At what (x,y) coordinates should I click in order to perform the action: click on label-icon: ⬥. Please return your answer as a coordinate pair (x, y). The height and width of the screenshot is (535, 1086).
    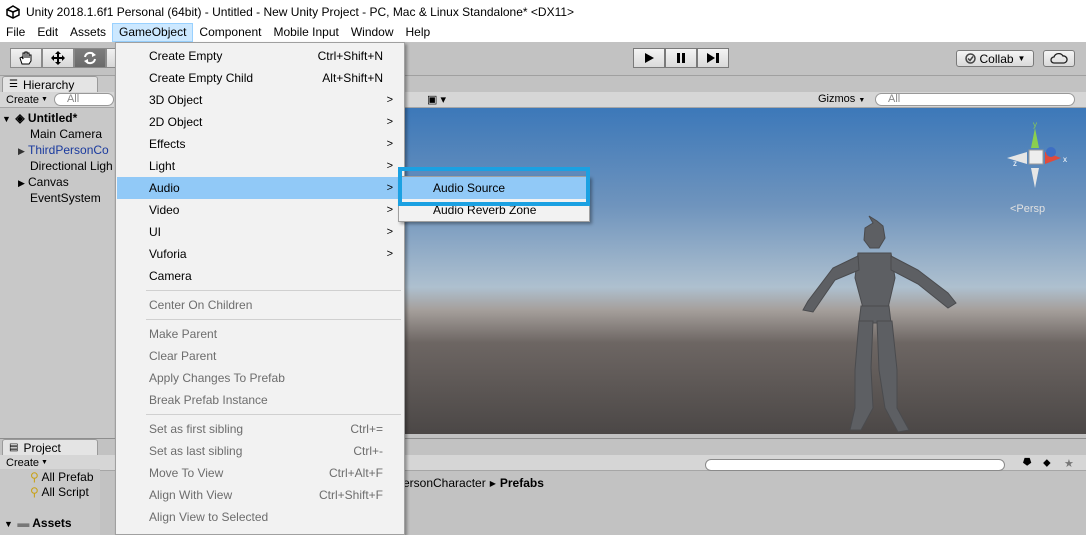
    Looking at the image, I should click on (1047, 463).